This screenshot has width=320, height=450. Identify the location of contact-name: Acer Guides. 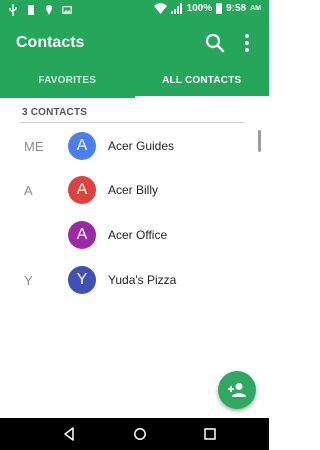
(141, 146).